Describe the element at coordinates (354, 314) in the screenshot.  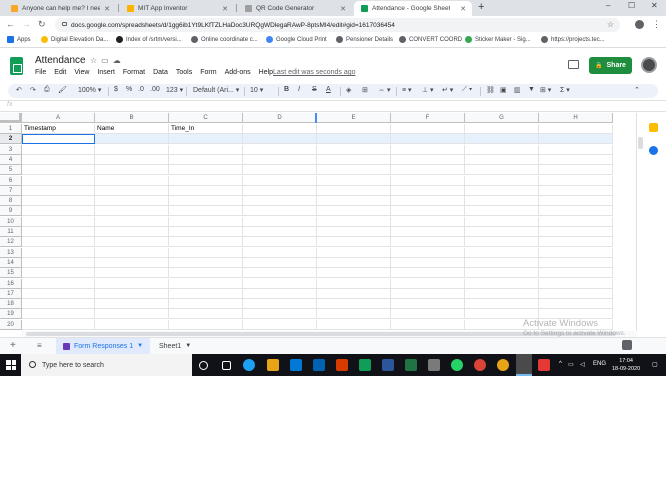
I see `cell-e19` at that location.